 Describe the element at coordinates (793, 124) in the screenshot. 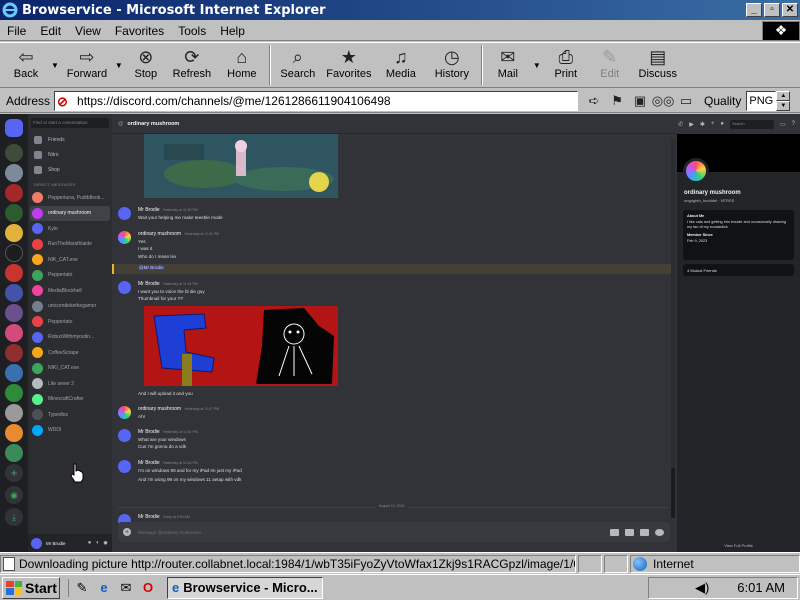

I see `help-icon: ?` at that location.